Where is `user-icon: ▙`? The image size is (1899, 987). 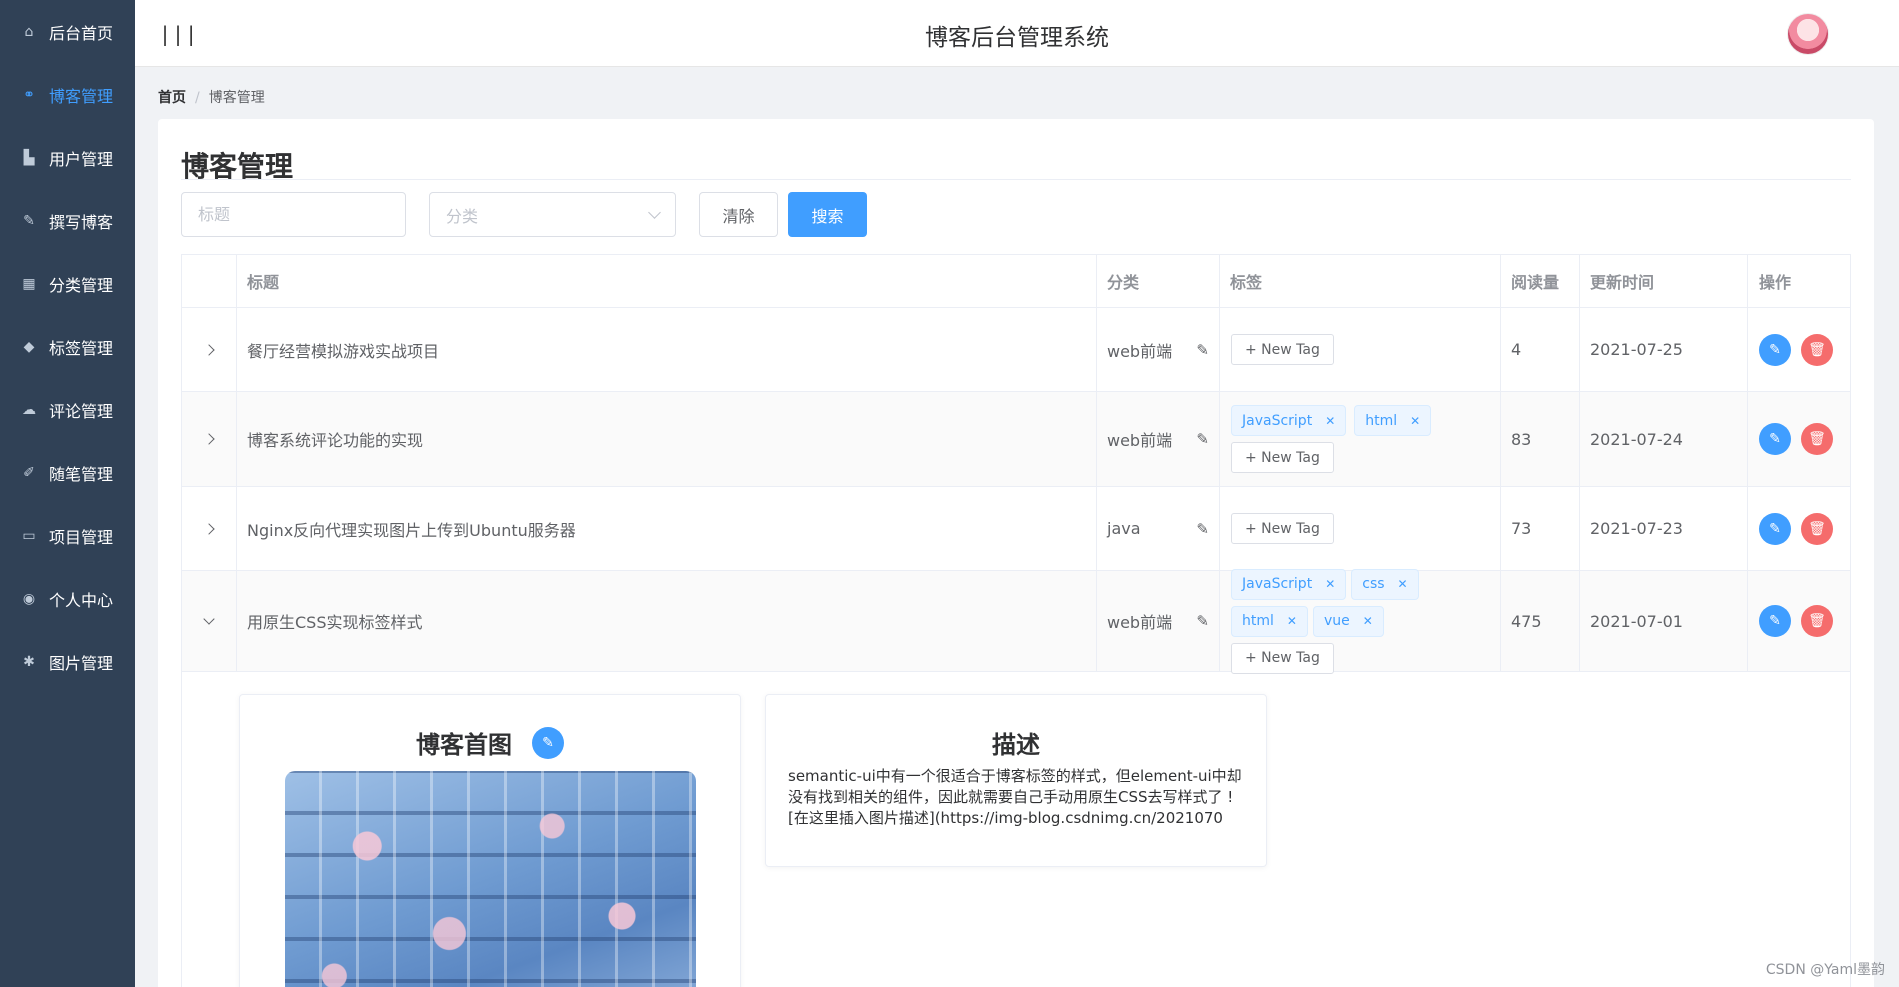
user-icon: ▙ is located at coordinates (29, 157).